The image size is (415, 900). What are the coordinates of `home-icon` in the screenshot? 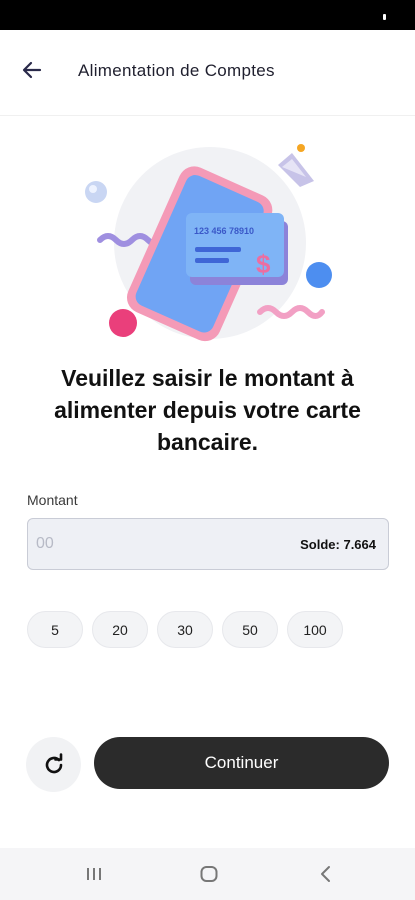 It's located at (209, 874).